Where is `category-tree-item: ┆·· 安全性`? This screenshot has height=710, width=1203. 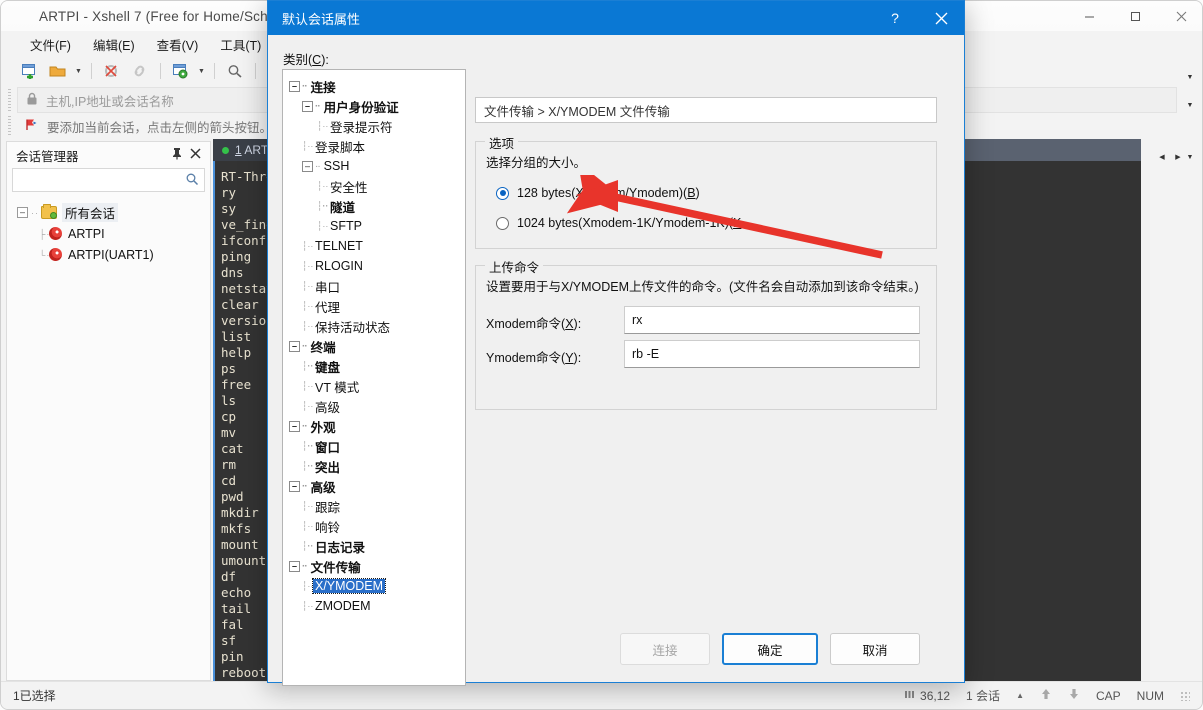 category-tree-item: ┆·· 安全性 is located at coordinates (377, 186).